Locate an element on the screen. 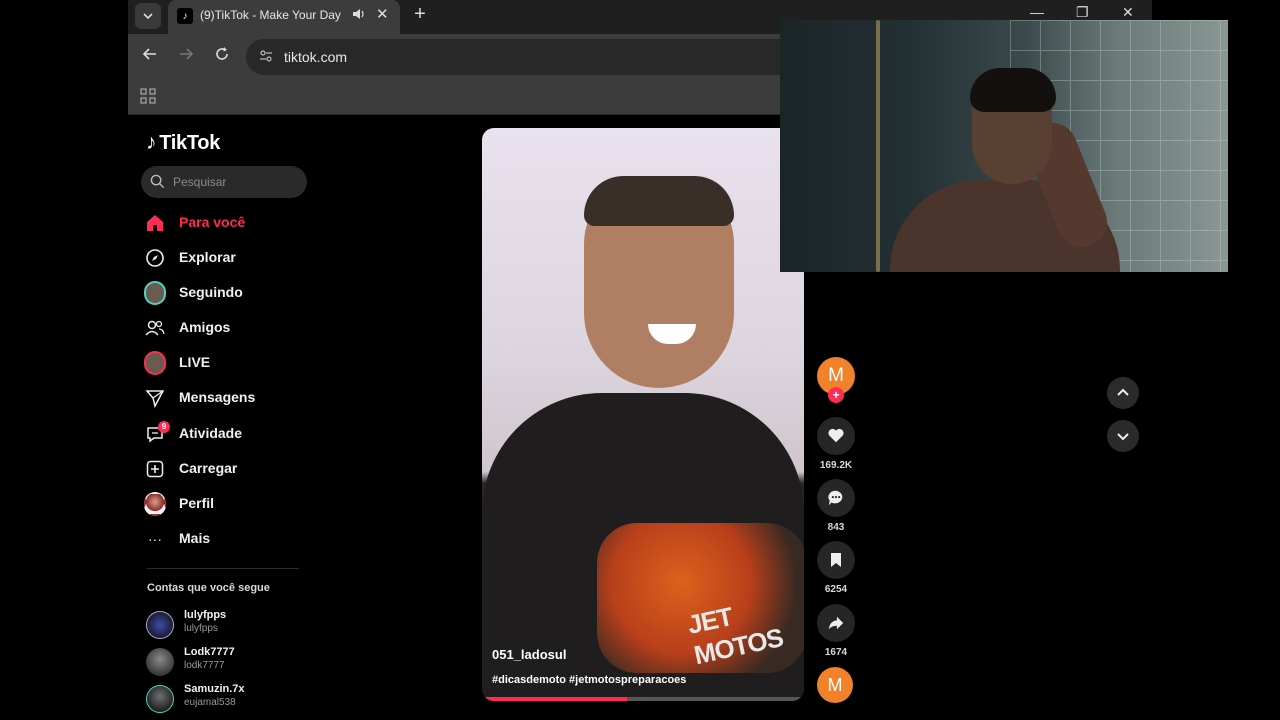  following-account: lulyfpps lulyfpps is located at coordinates (231, 626).